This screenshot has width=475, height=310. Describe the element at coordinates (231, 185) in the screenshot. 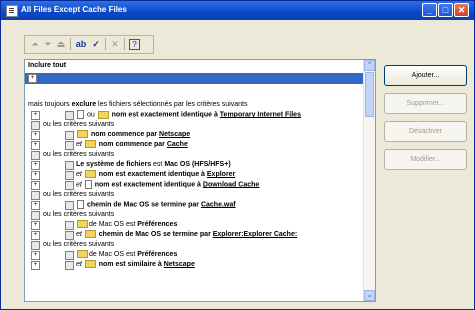

I see `rule-value: Download Cache` at that location.